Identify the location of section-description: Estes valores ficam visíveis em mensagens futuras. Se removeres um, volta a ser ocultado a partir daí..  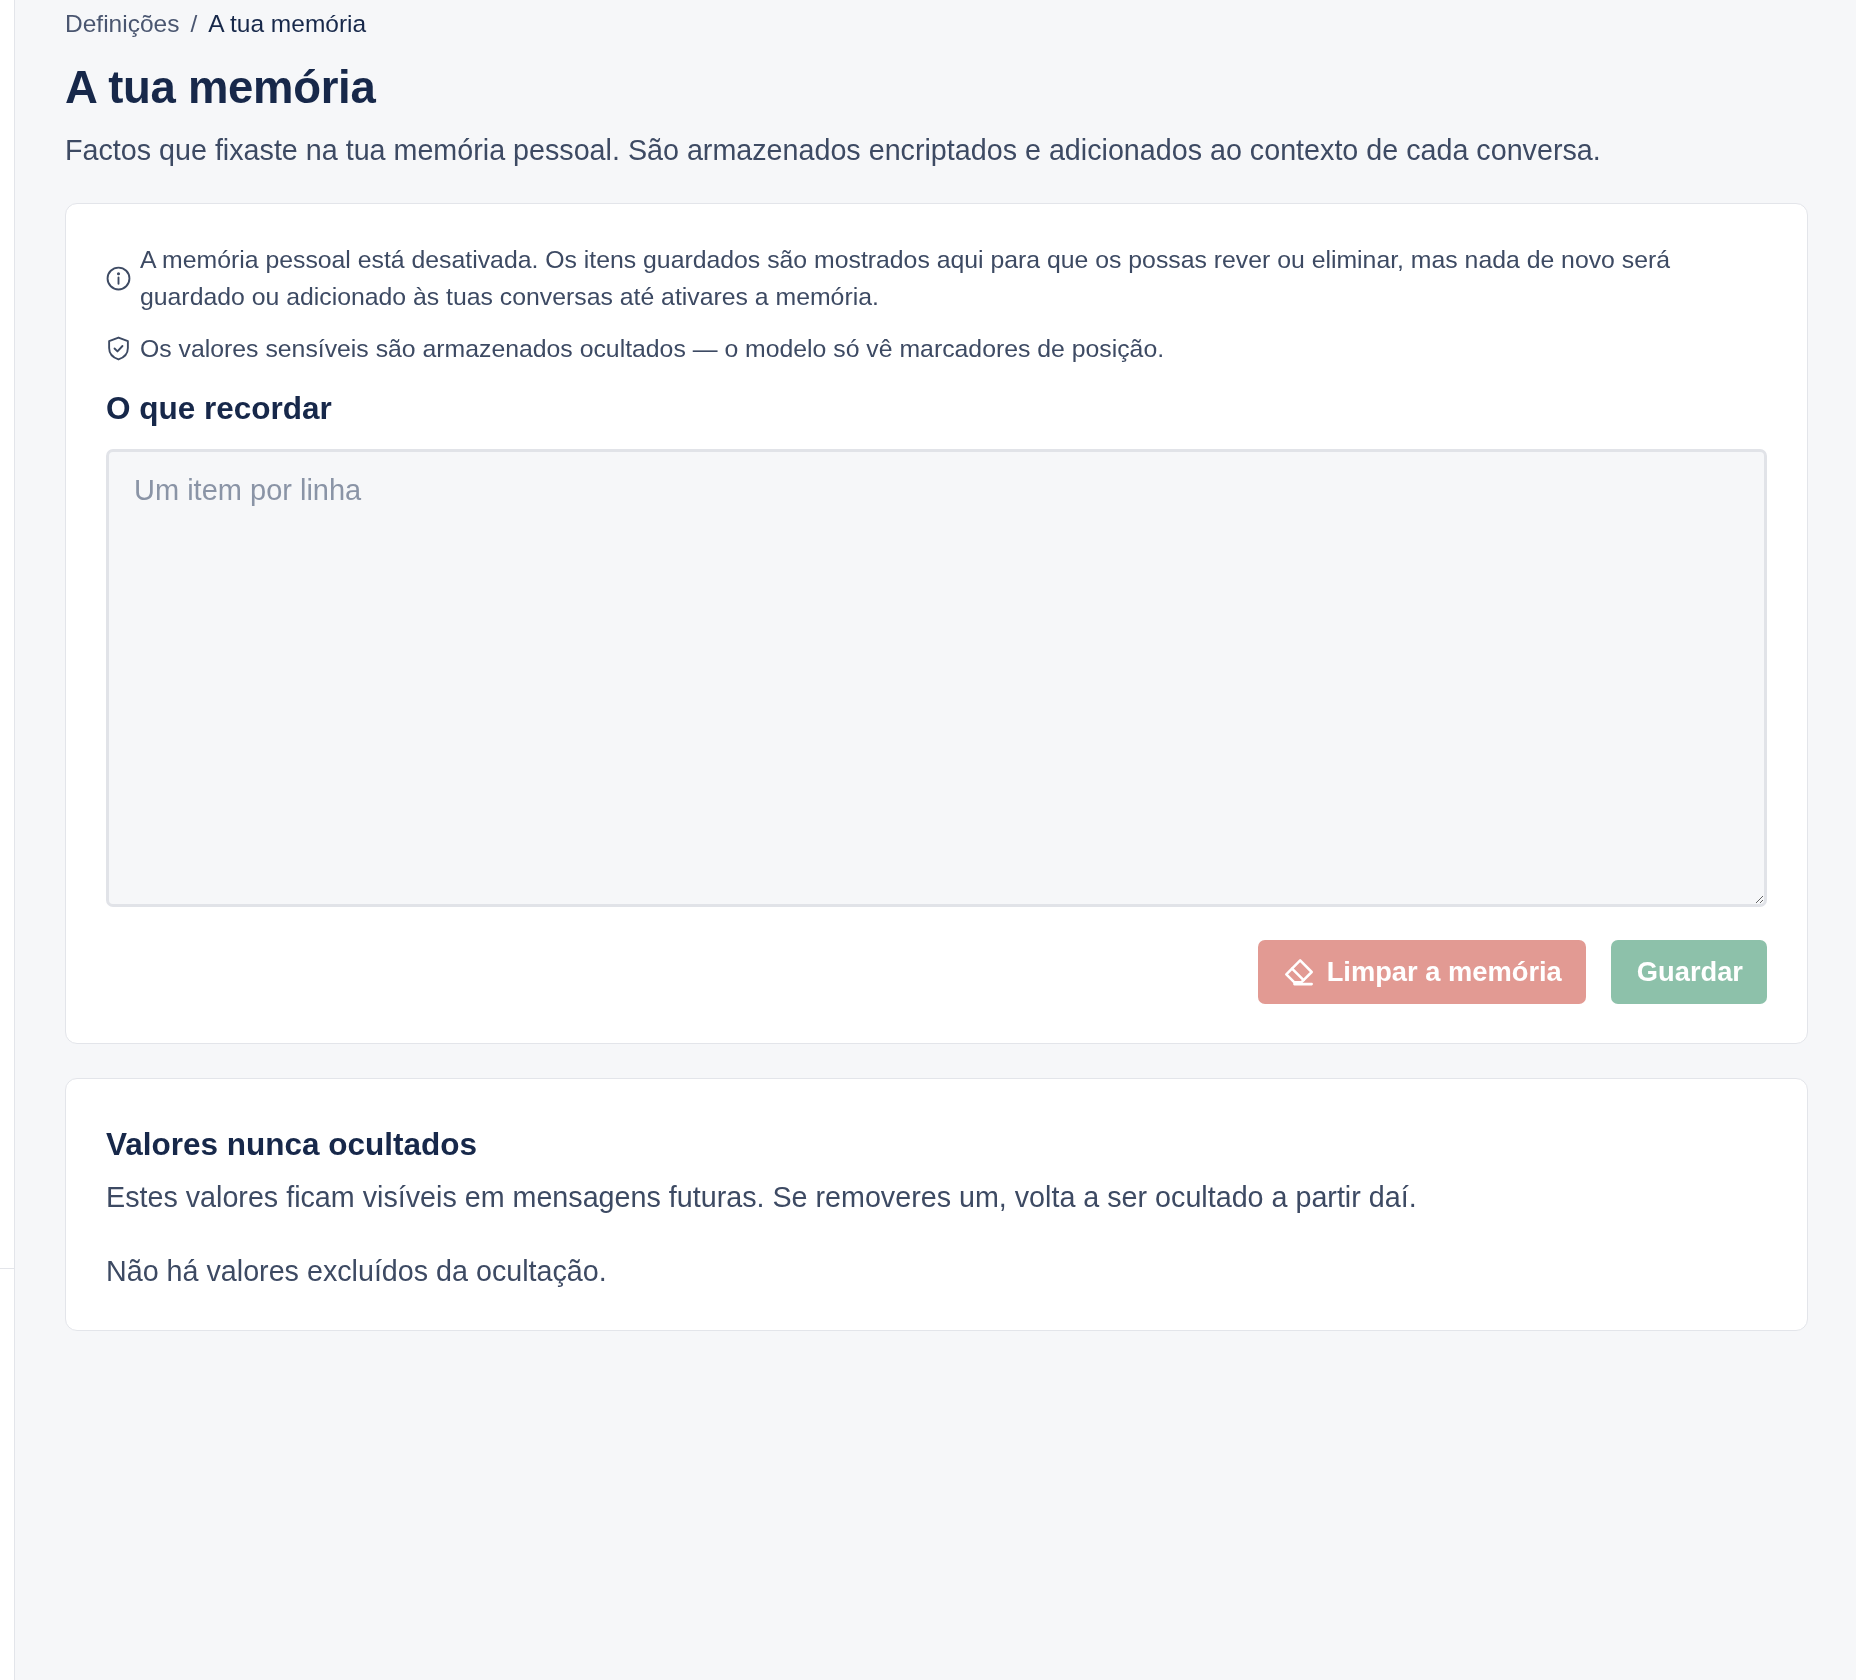
(762, 1197).